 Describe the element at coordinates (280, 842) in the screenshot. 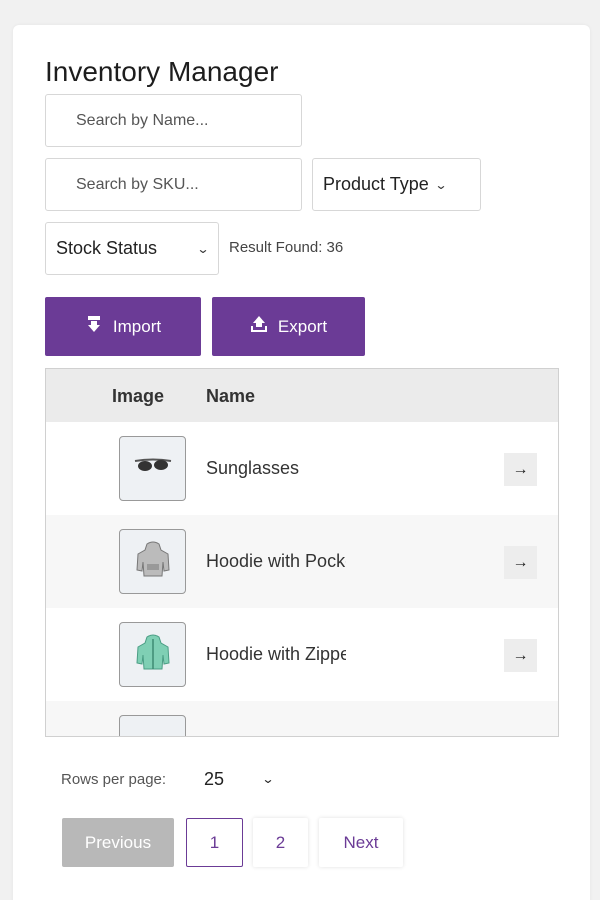

I see `page-2-button: 2` at that location.